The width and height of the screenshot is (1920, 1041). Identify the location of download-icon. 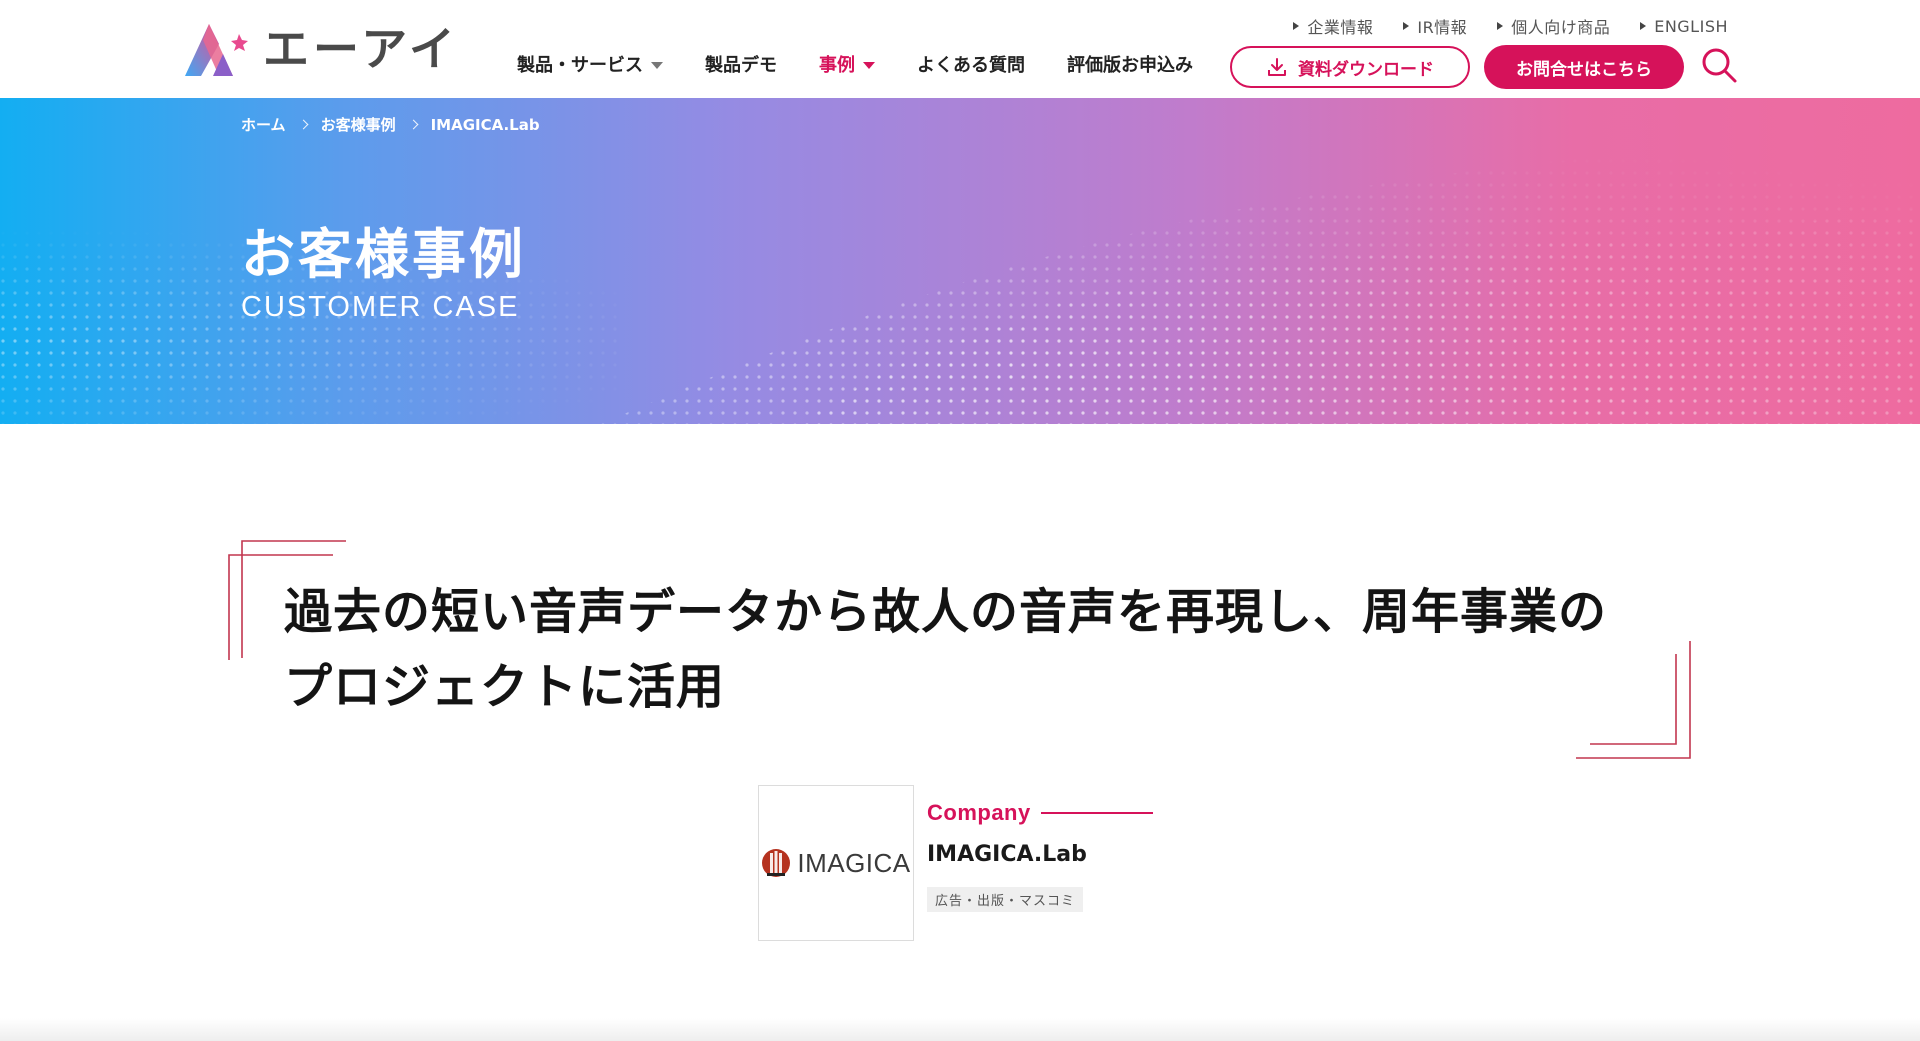
(1277, 67).